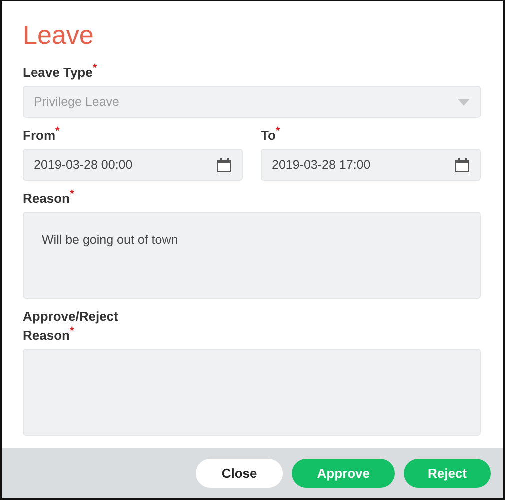 The height and width of the screenshot is (500, 505). Describe the element at coordinates (42, 135) in the screenshot. I see `field-label: From$^{*}$` at that location.